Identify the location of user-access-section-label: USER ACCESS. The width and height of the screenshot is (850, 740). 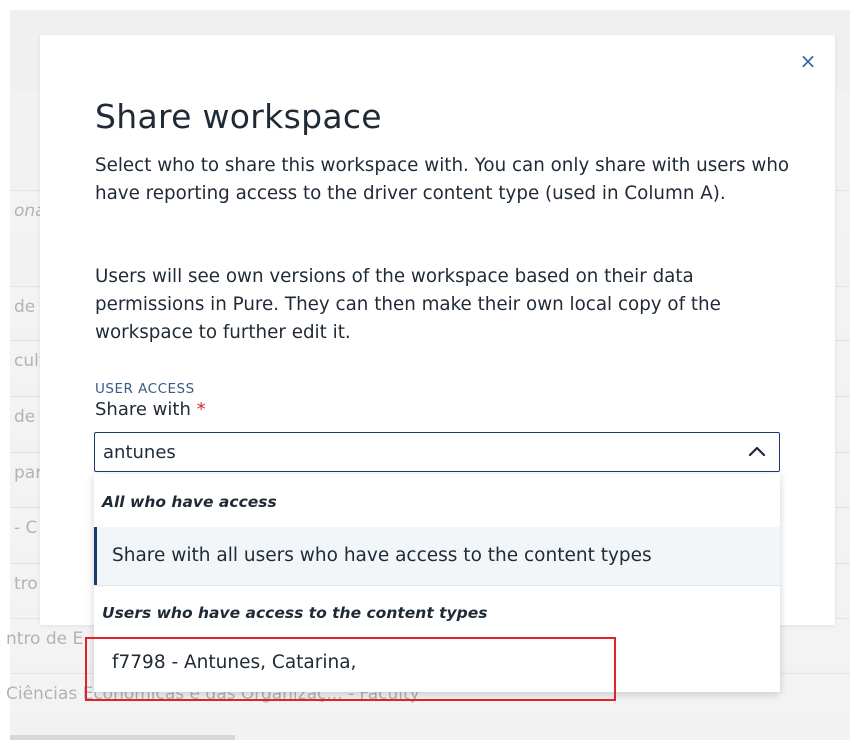
(145, 389).